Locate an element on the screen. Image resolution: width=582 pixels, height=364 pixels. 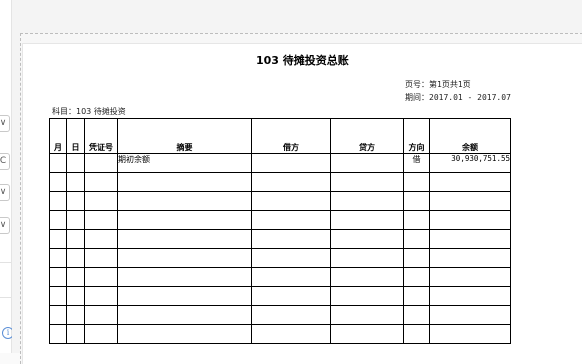
page-number: 页号：第1页共1页 is located at coordinates (438, 84).